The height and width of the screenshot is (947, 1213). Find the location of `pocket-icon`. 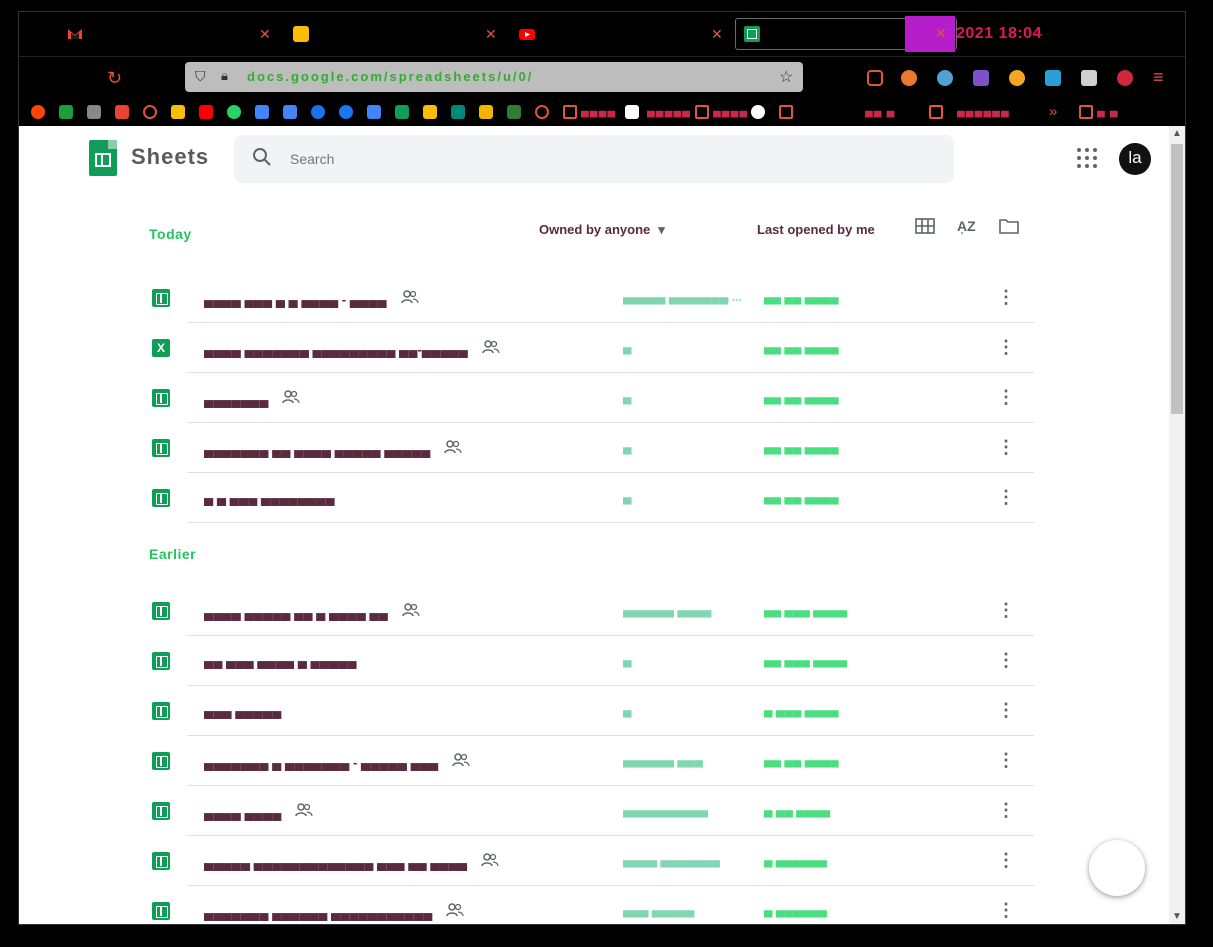

pocket-icon is located at coordinates (875, 78).